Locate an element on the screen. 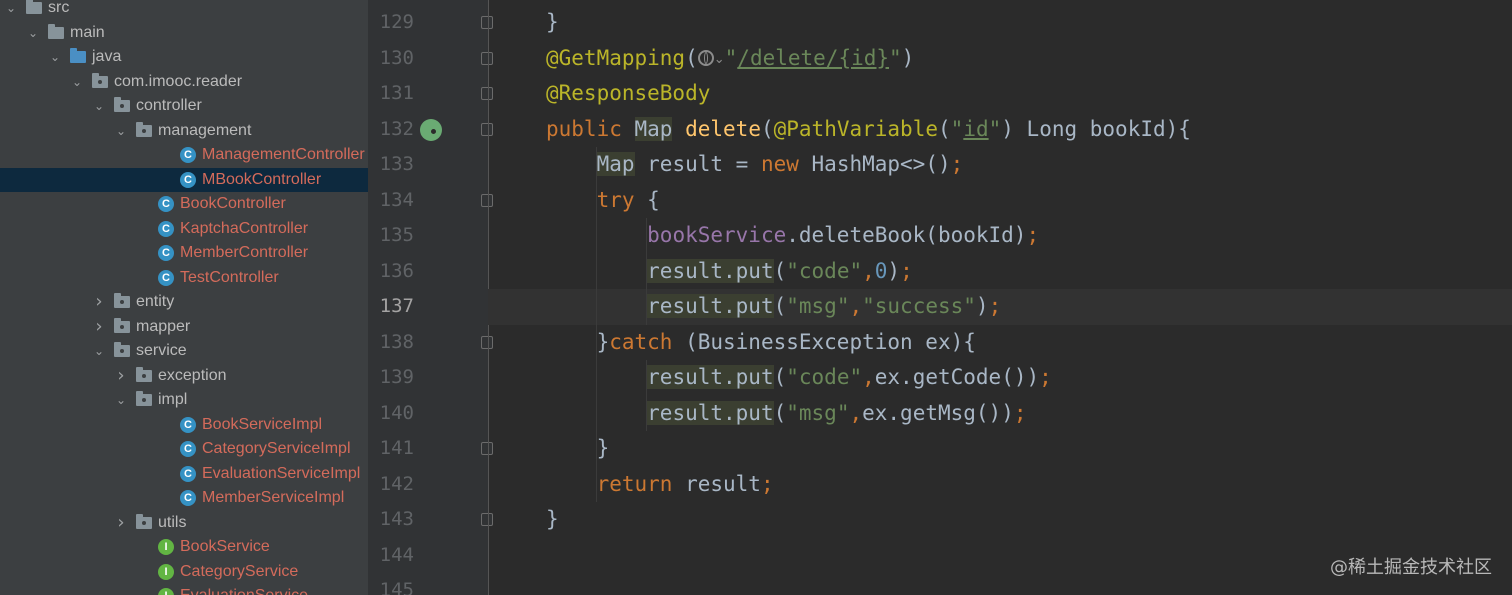  tree-item-exception: › exception is located at coordinates (184, 376).